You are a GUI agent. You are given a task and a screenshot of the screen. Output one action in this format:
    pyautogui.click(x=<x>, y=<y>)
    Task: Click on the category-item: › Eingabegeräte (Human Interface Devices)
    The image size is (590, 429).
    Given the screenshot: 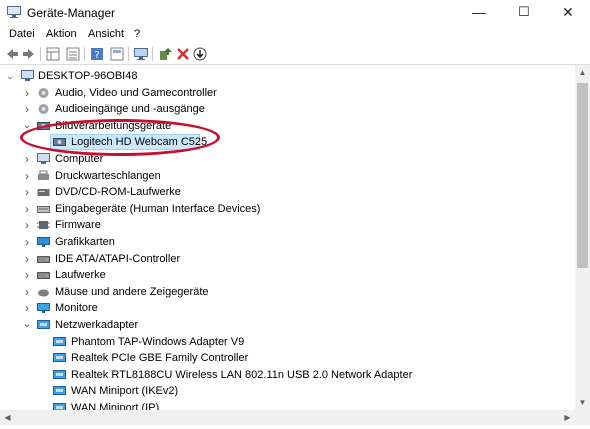 What is the action you would take?
    pyautogui.click(x=287, y=209)
    